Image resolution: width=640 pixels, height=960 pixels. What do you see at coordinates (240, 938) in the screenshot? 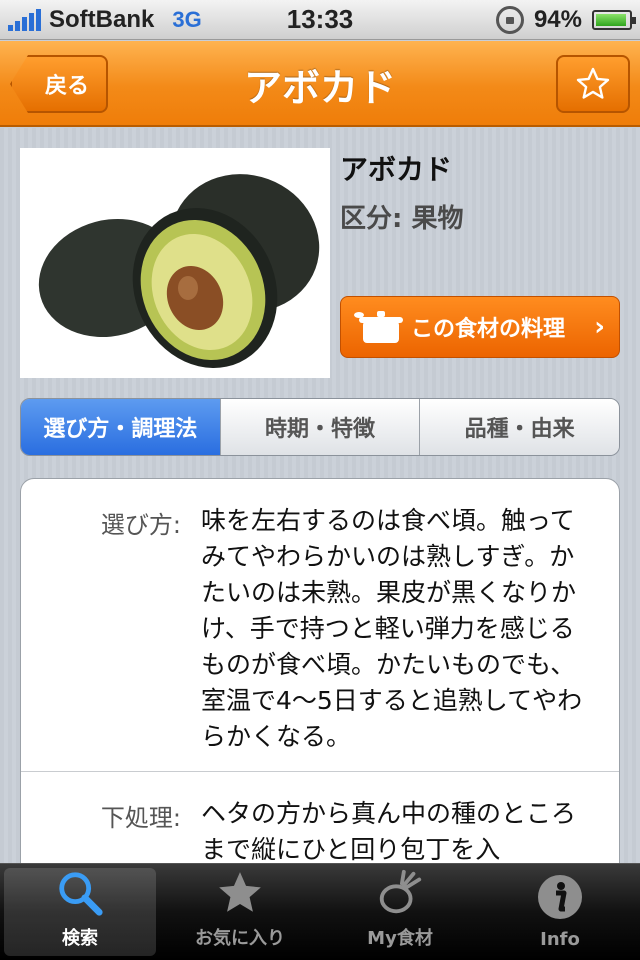
I see `tab-label: お気に入り` at bounding box center [240, 938].